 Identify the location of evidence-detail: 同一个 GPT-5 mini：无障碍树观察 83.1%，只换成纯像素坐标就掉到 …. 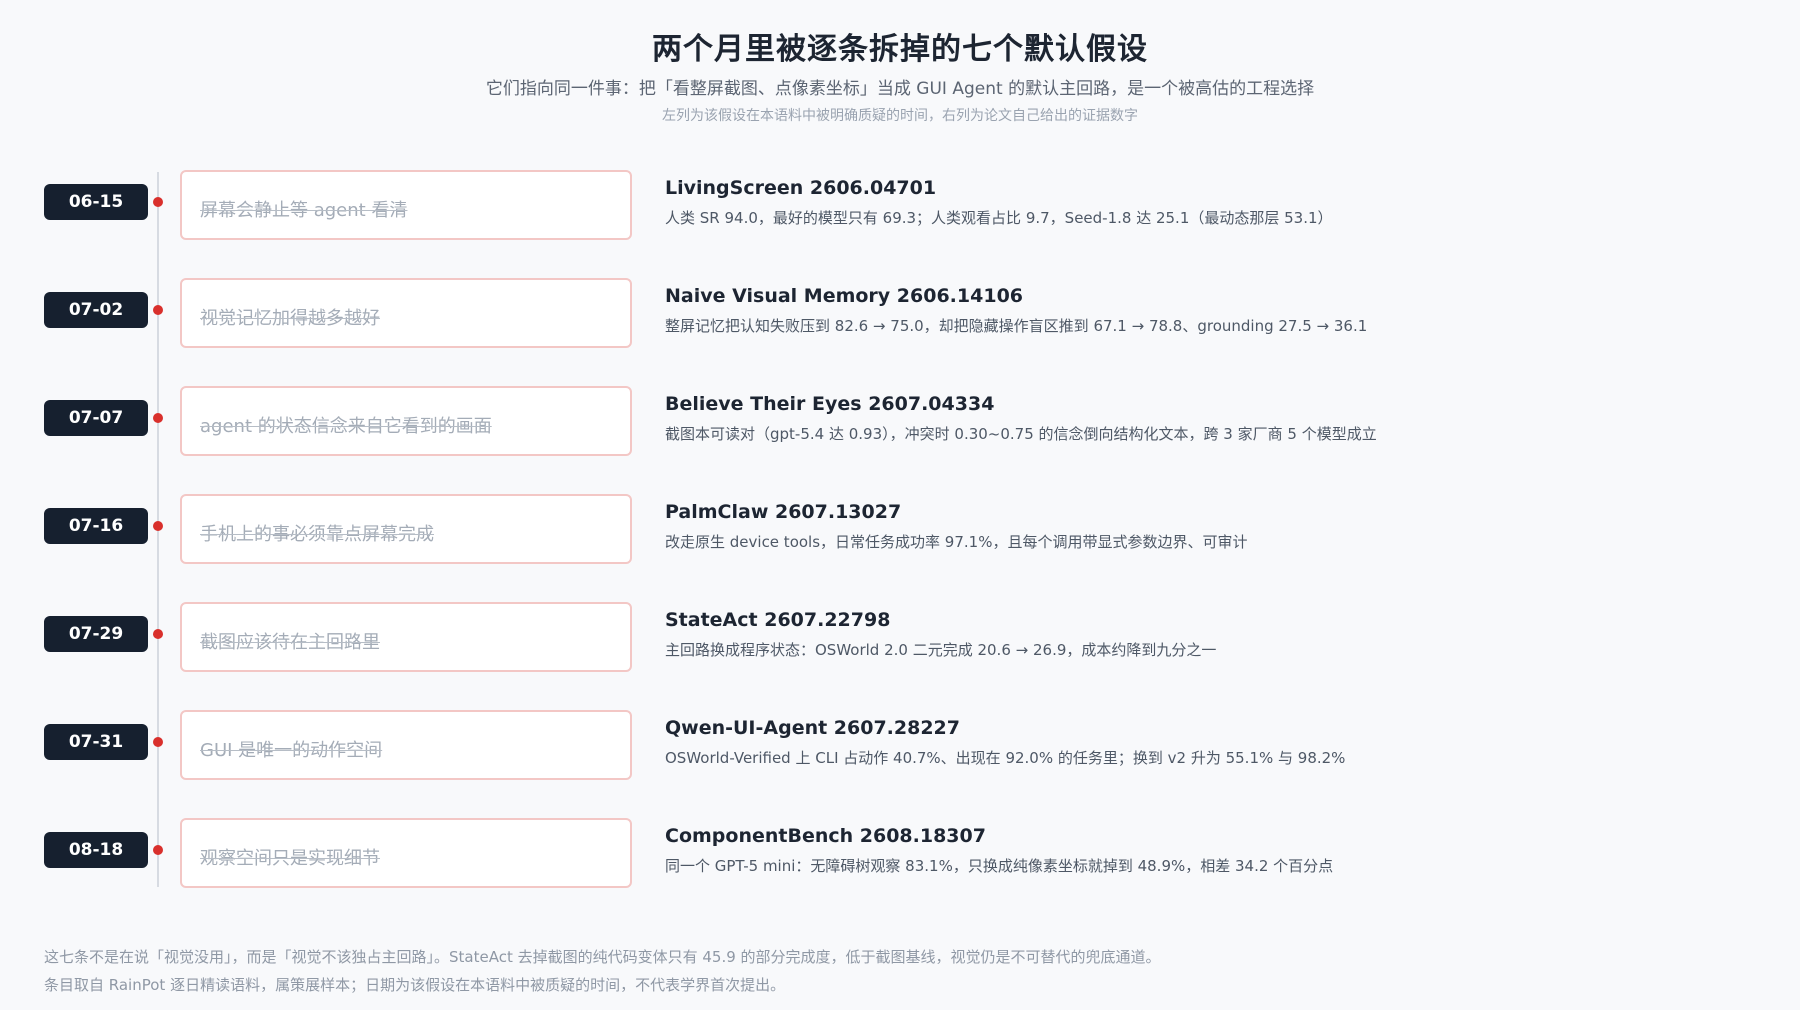
(999, 866).